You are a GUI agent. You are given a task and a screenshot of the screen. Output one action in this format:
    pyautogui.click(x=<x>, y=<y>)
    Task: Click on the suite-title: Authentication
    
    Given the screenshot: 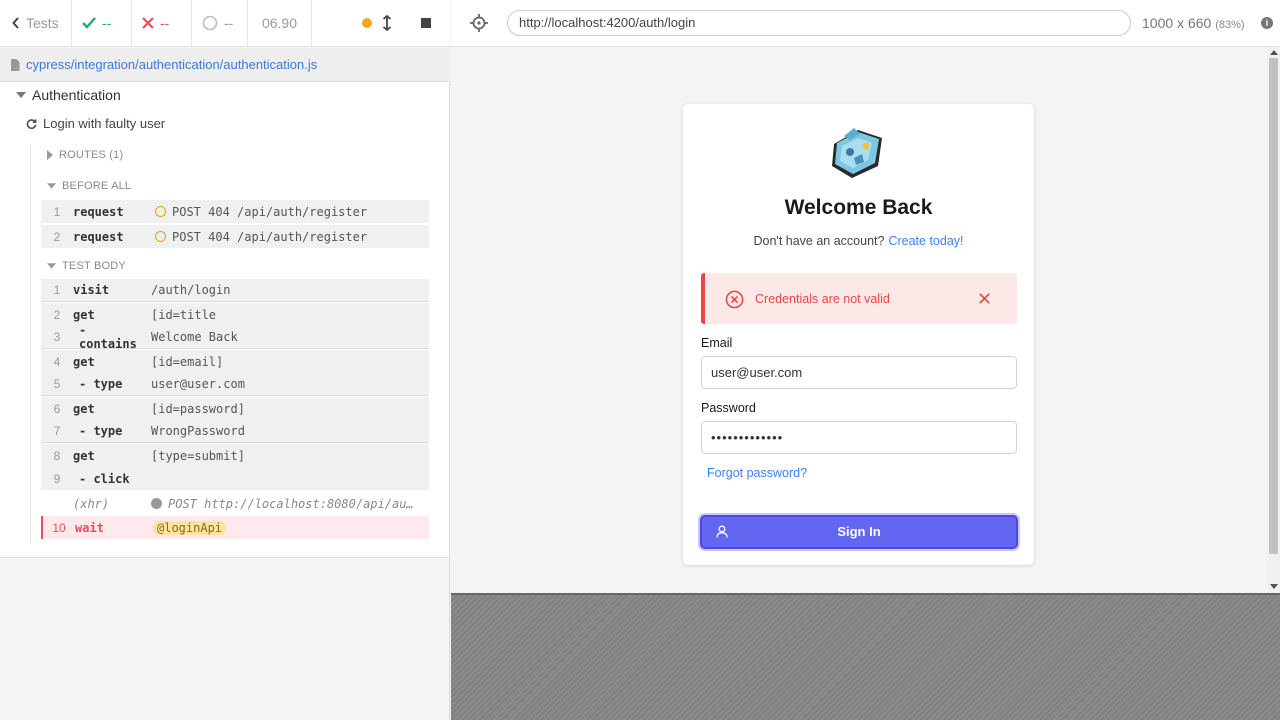 What is the action you would take?
    pyautogui.click(x=76, y=95)
    